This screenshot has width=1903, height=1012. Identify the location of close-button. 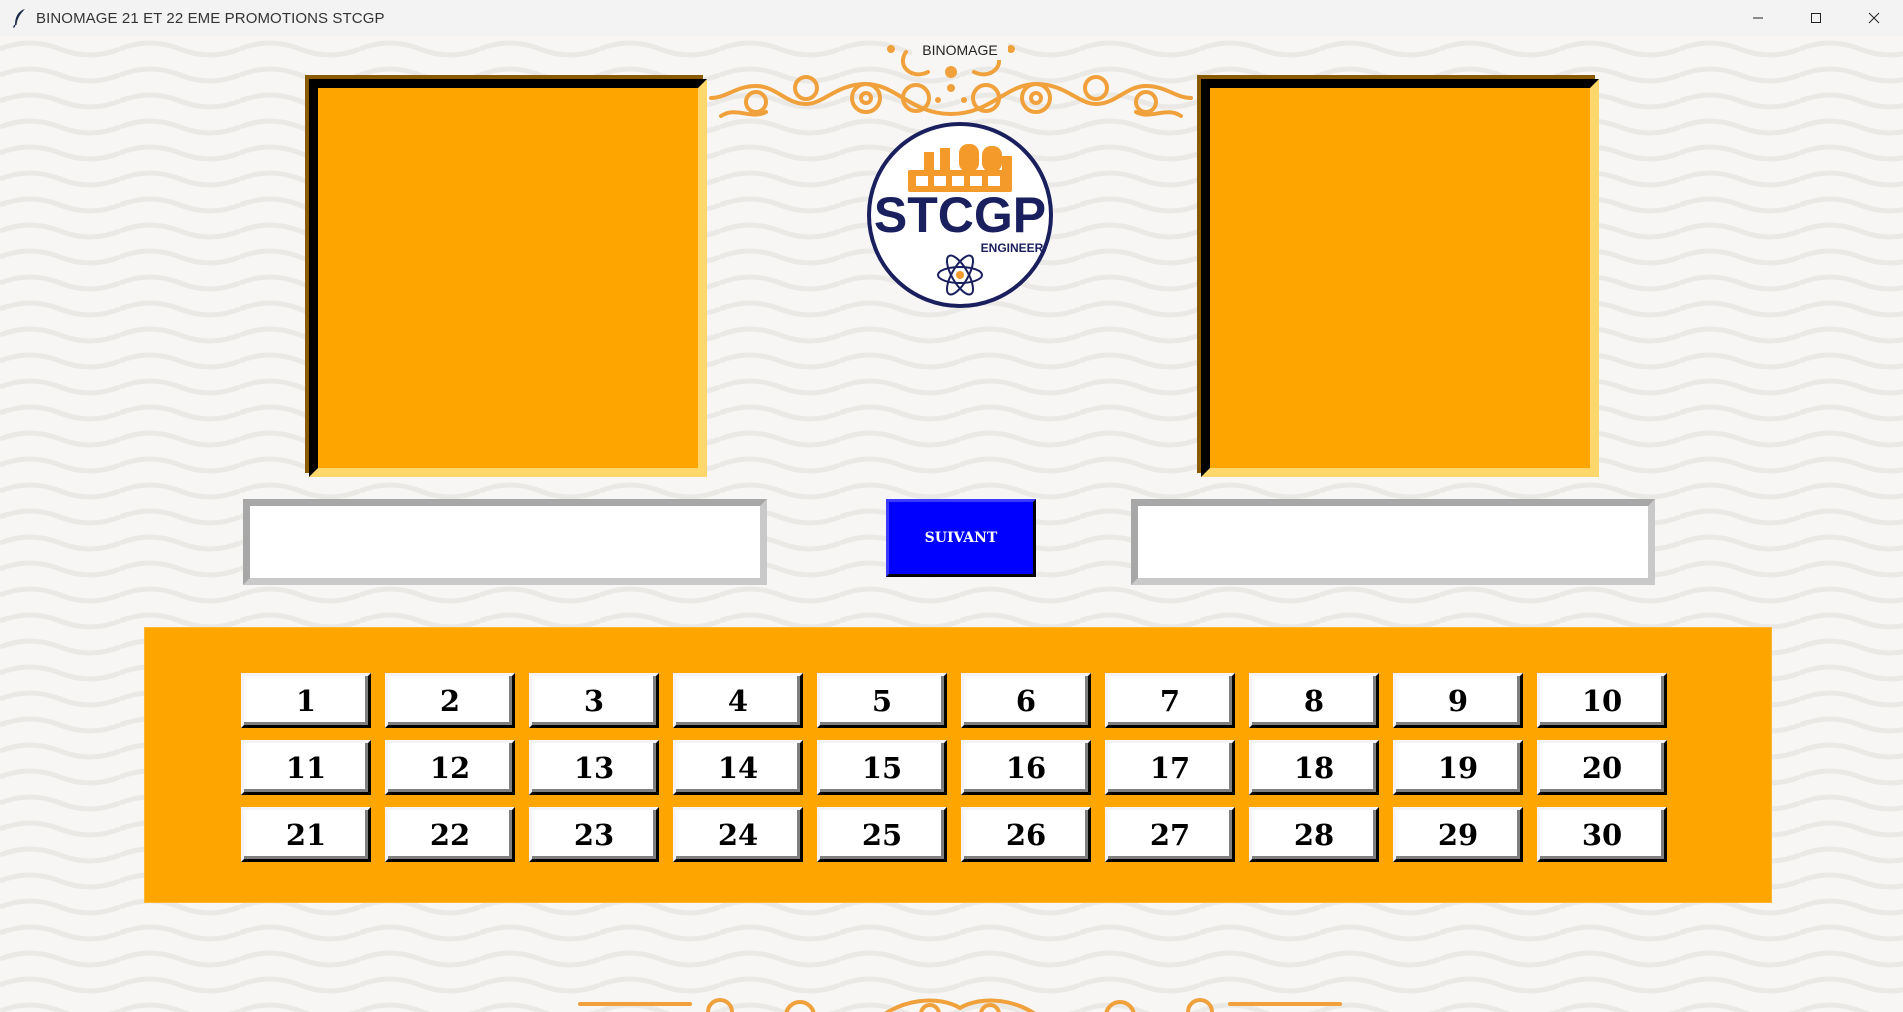
(1874, 18).